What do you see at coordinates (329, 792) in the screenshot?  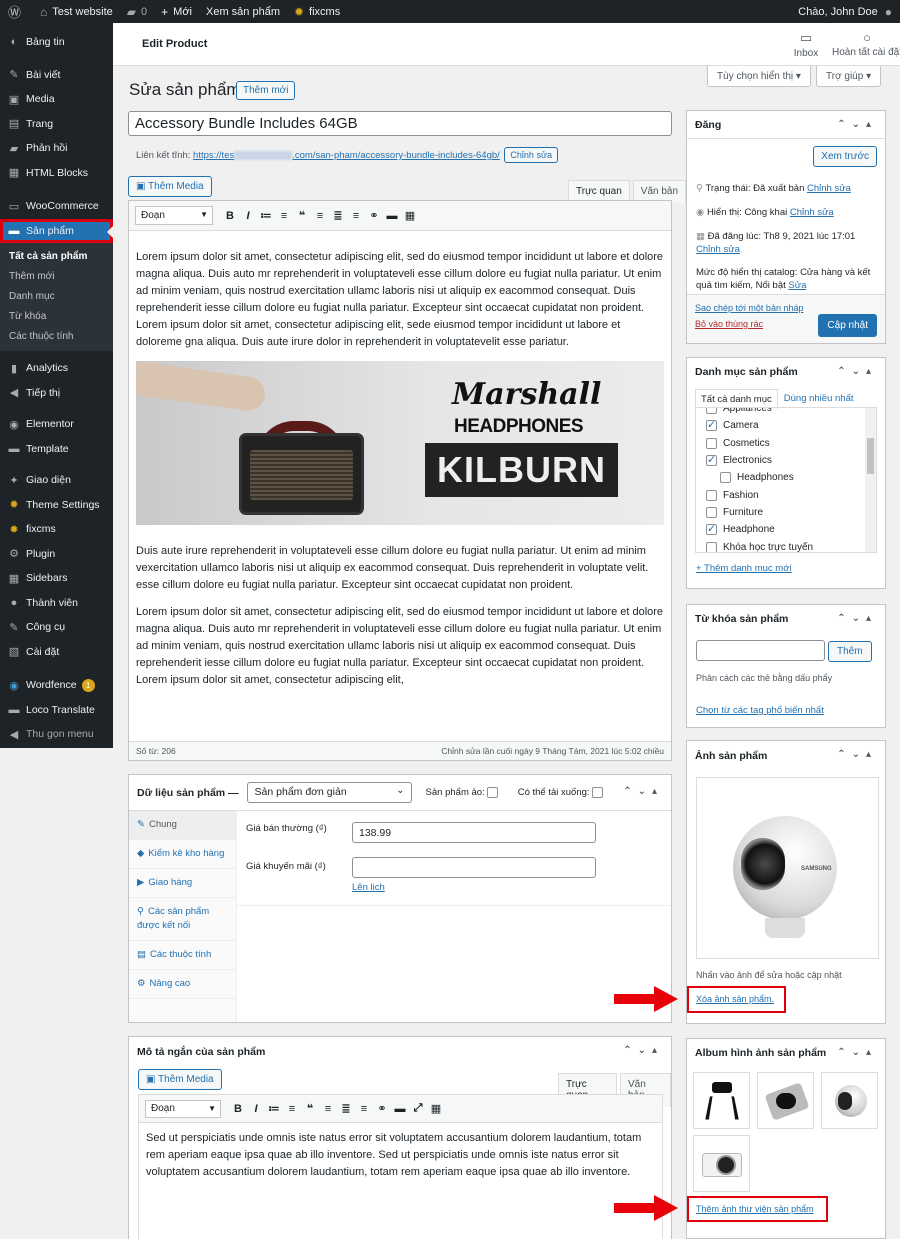 I see `product-type-select: Sản phẩm đơn giản ⌄` at bounding box center [329, 792].